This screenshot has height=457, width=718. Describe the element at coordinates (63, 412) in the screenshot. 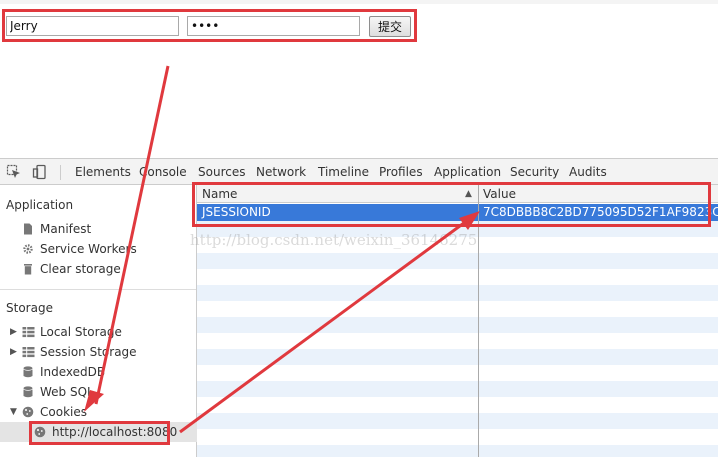

I see `sidebar-item-label: Cookies` at that location.